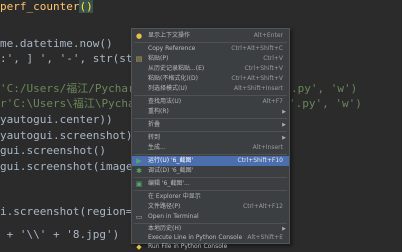 Image resolution: width=402 pixels, height=252 pixels. I want to click on menu-item-goto: 转到 ▶, so click(210, 138).